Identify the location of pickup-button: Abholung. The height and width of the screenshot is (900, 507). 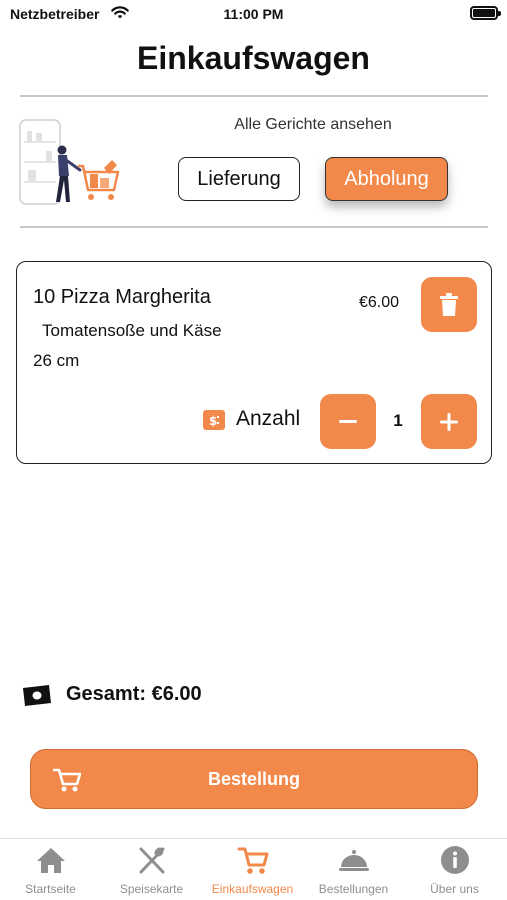
(386, 179).